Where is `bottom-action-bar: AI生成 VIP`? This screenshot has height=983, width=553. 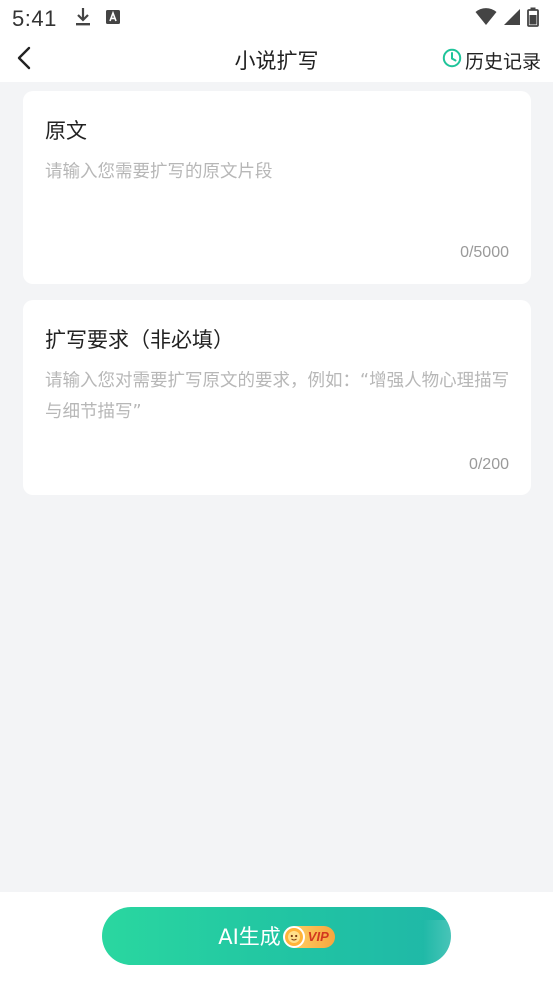 bottom-action-bar: AI生成 VIP is located at coordinates (276, 937).